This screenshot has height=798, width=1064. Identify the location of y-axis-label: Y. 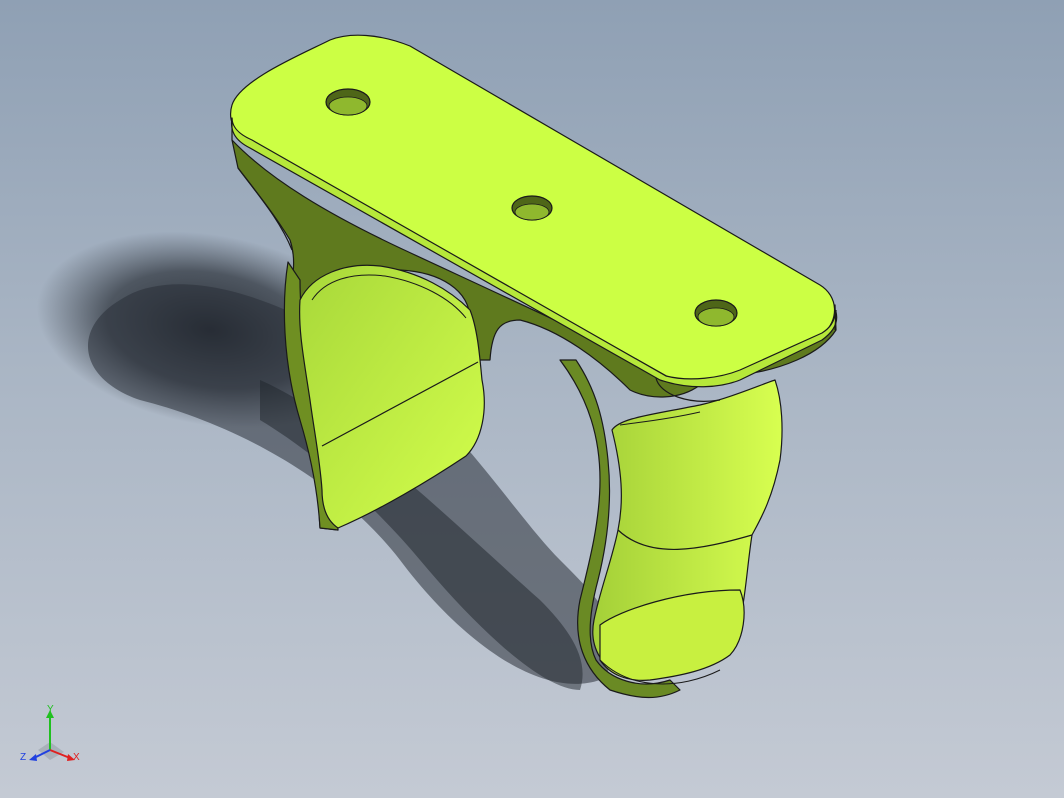
(50, 709).